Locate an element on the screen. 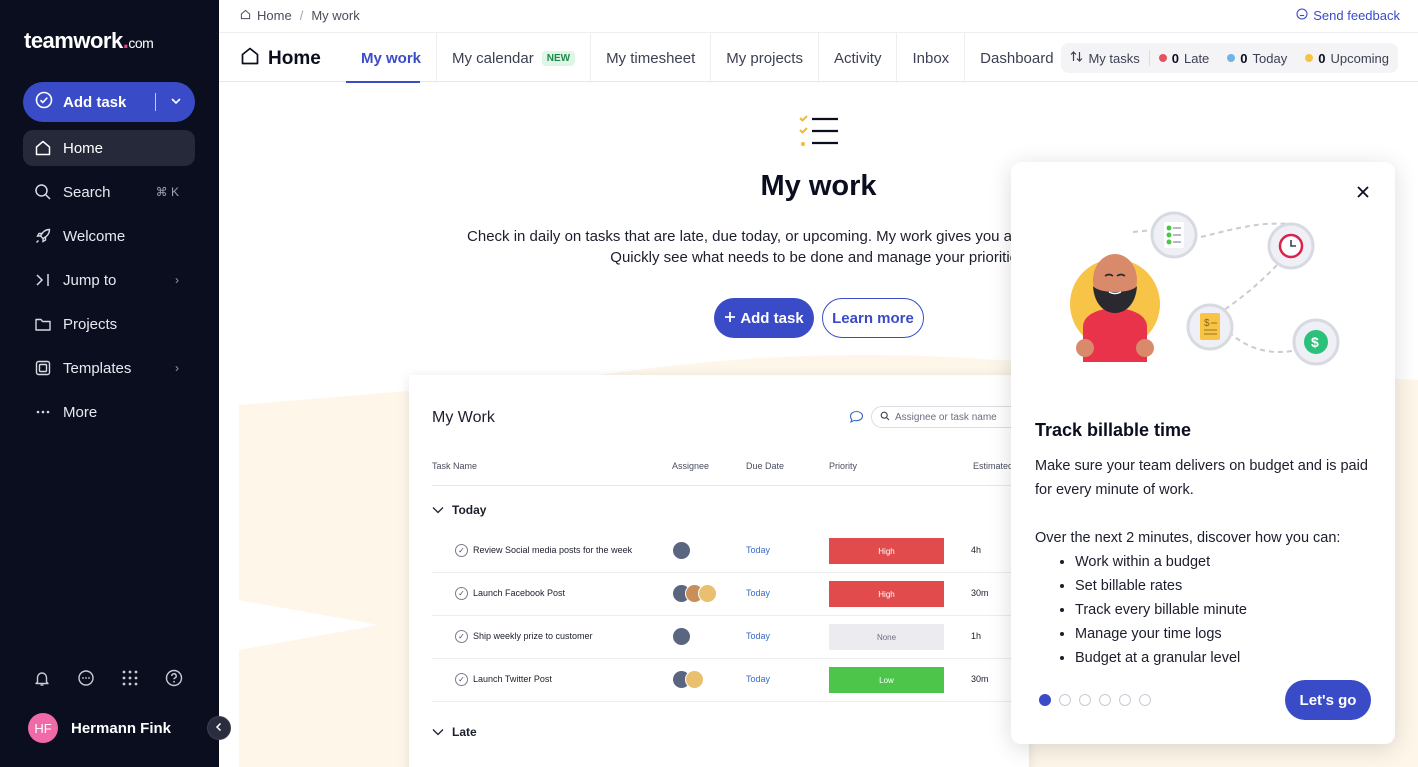 Image resolution: width=1418 pixels, height=767 pixels. tab-inbox: Inbox is located at coordinates (931, 58).